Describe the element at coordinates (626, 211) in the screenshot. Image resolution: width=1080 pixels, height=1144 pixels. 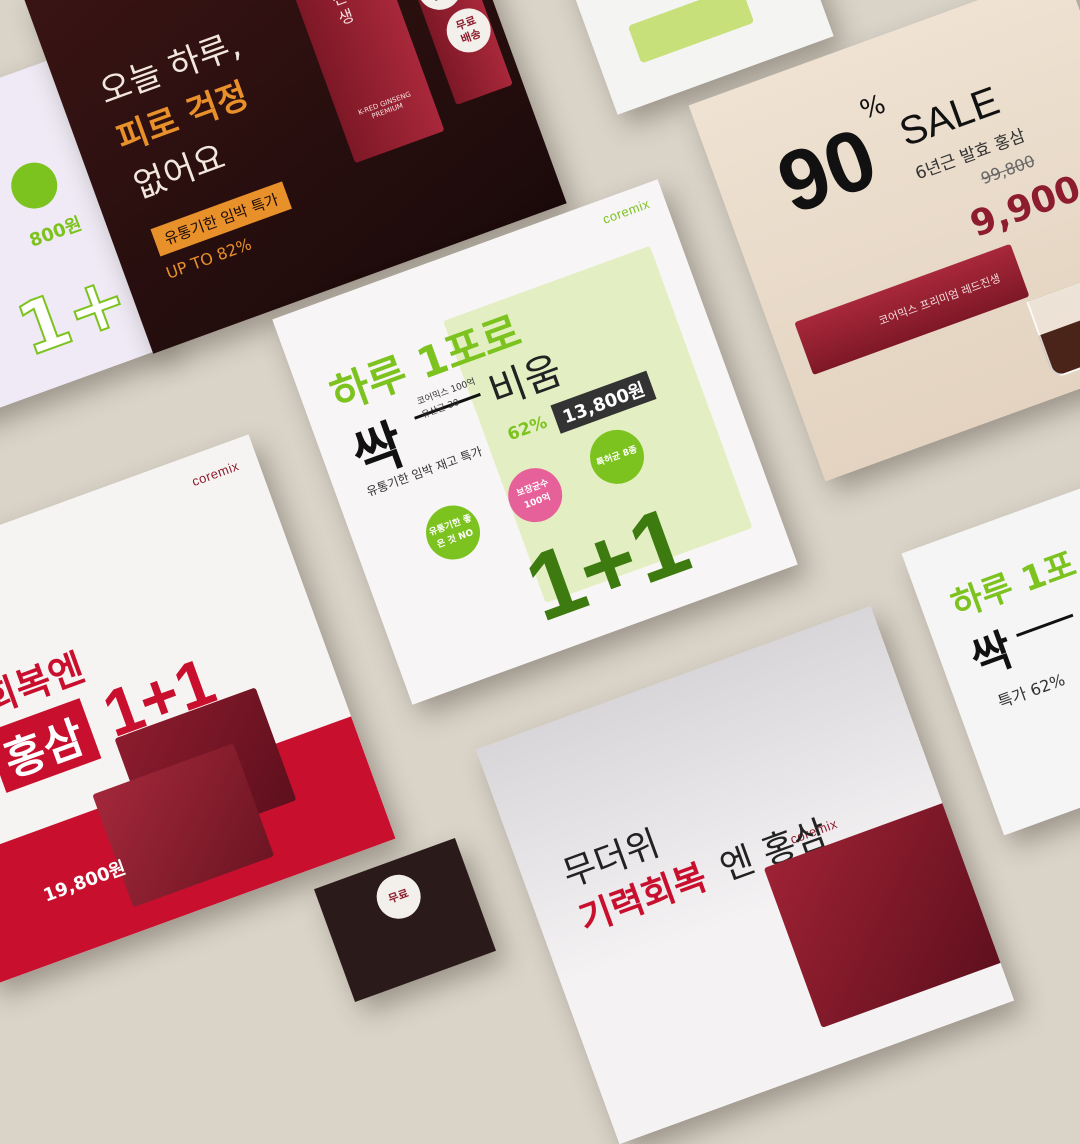
I see `brand-logo: coremix` at that location.